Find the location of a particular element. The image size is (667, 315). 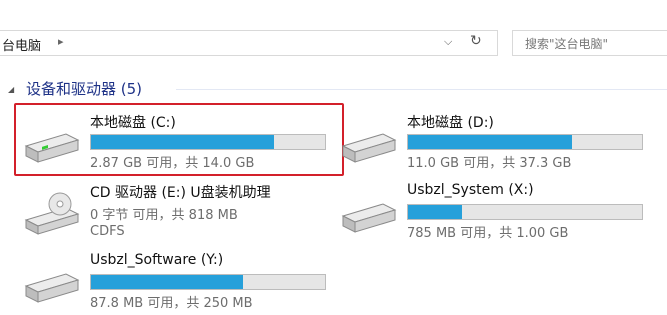

drive-item-x: Usbzl_System (X:) 785 MB 可用，共 1.00 GB is located at coordinates (494, 212).